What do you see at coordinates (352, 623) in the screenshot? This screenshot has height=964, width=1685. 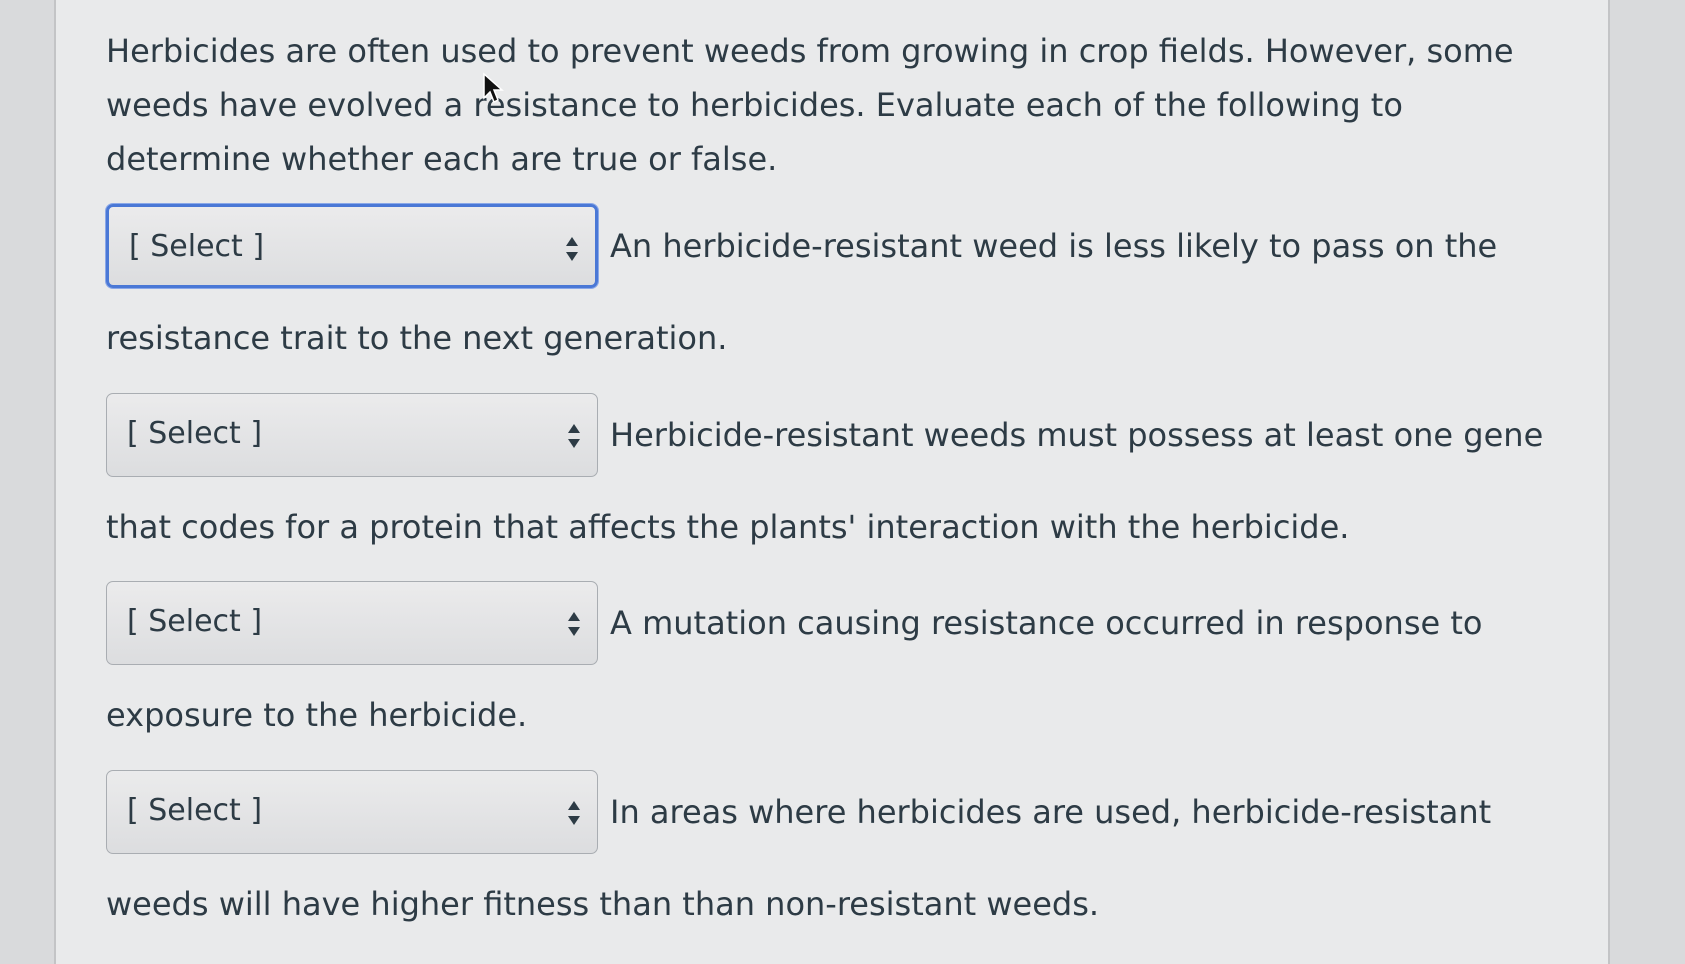 I see `true-false-select-3: [ Select ]` at bounding box center [352, 623].